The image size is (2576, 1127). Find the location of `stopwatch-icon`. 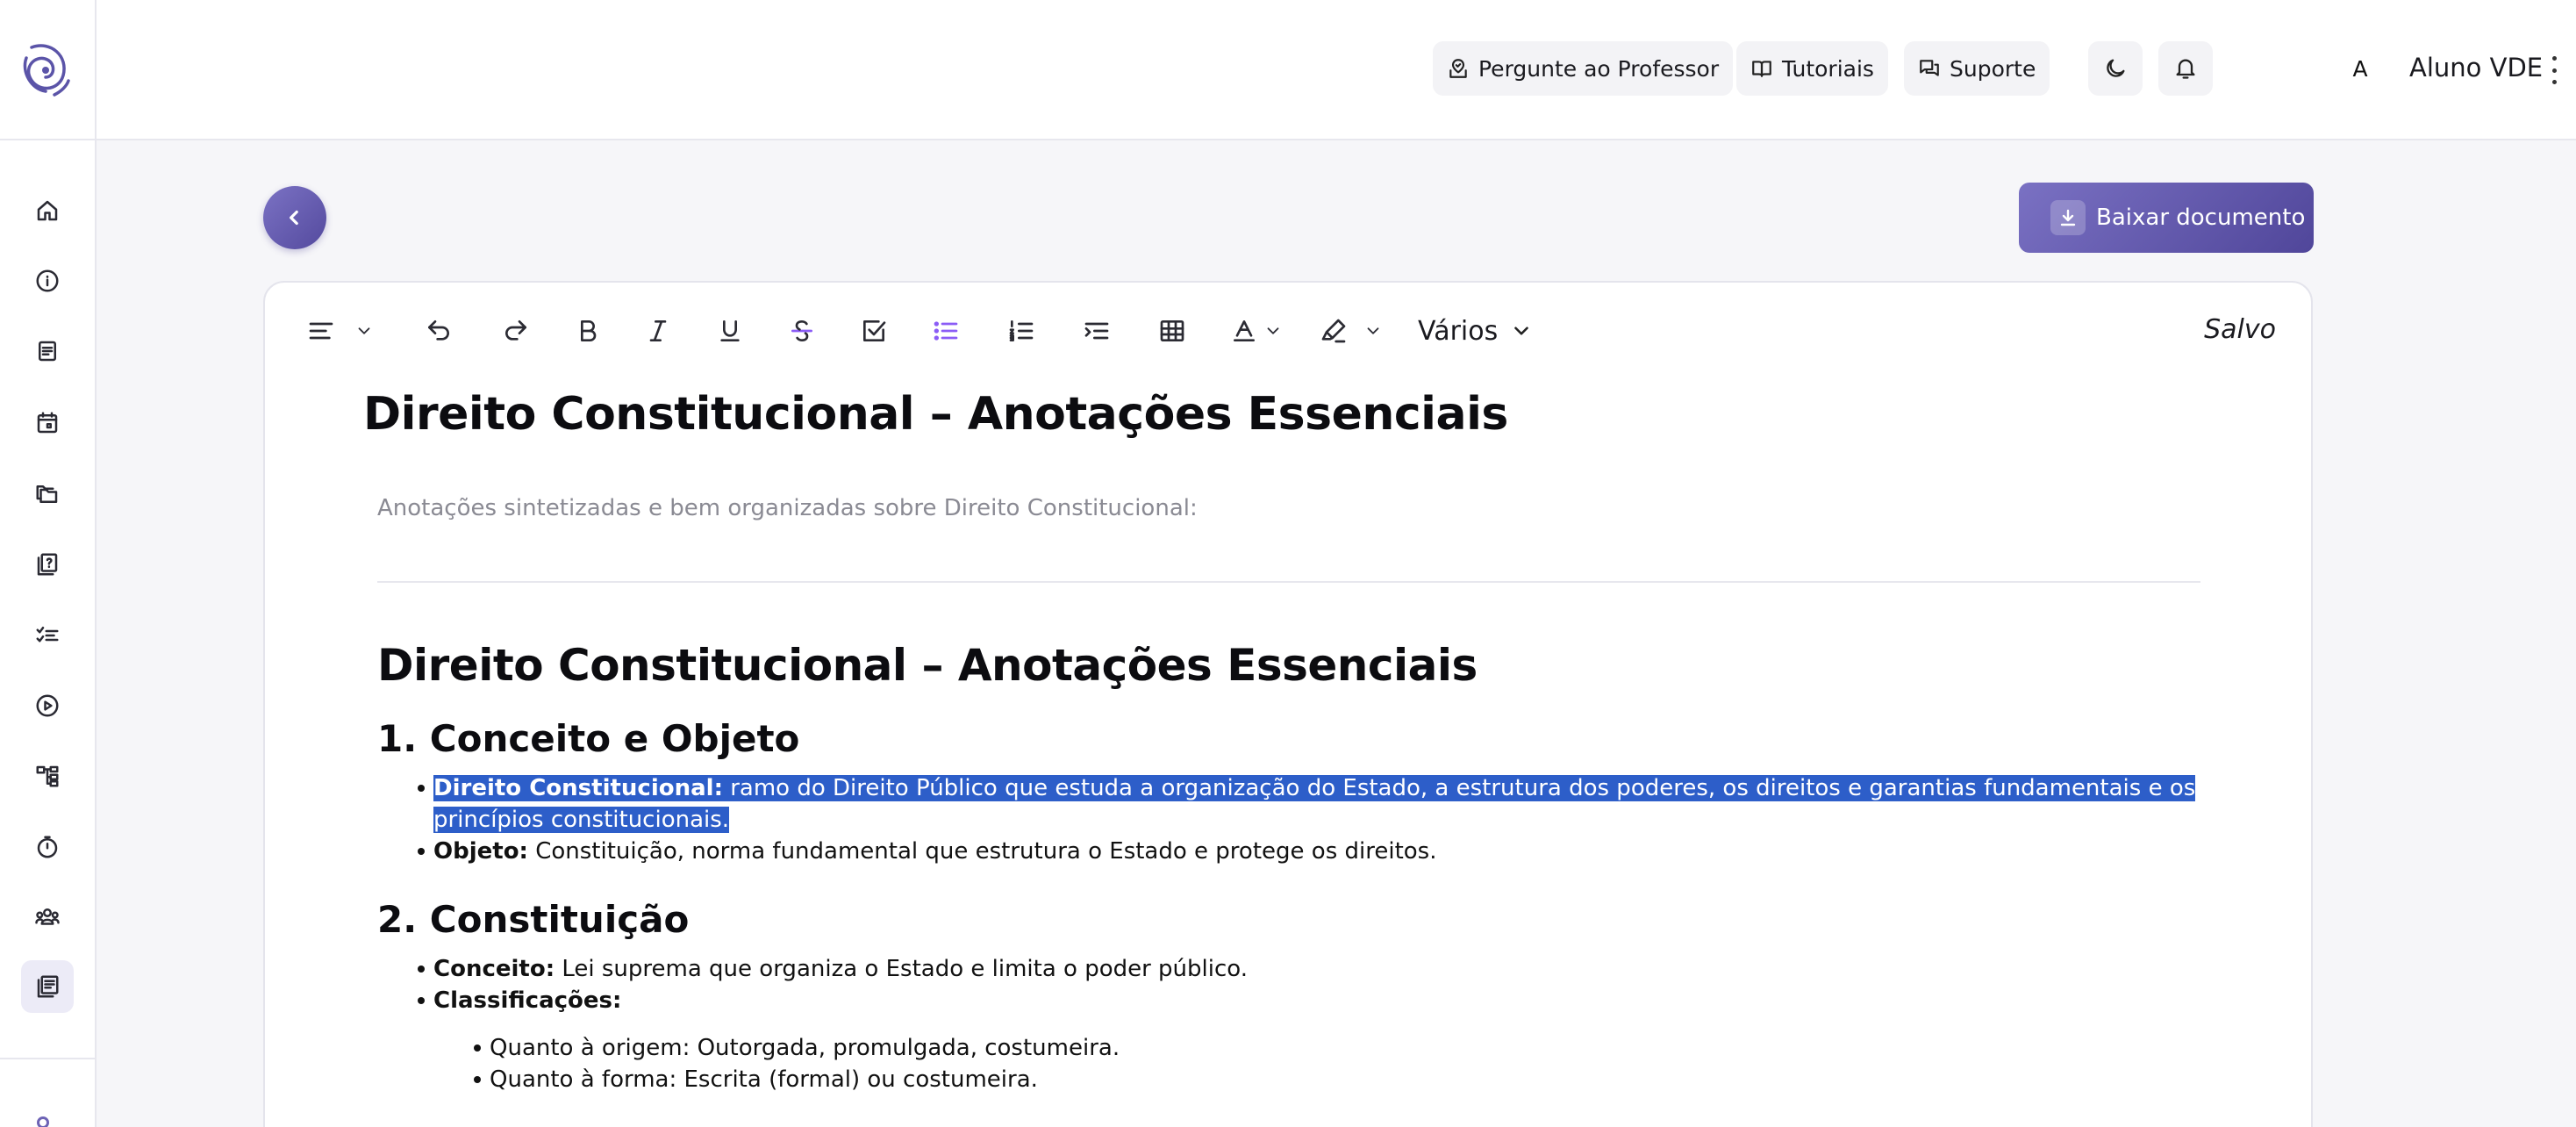

stopwatch-icon is located at coordinates (47, 847).